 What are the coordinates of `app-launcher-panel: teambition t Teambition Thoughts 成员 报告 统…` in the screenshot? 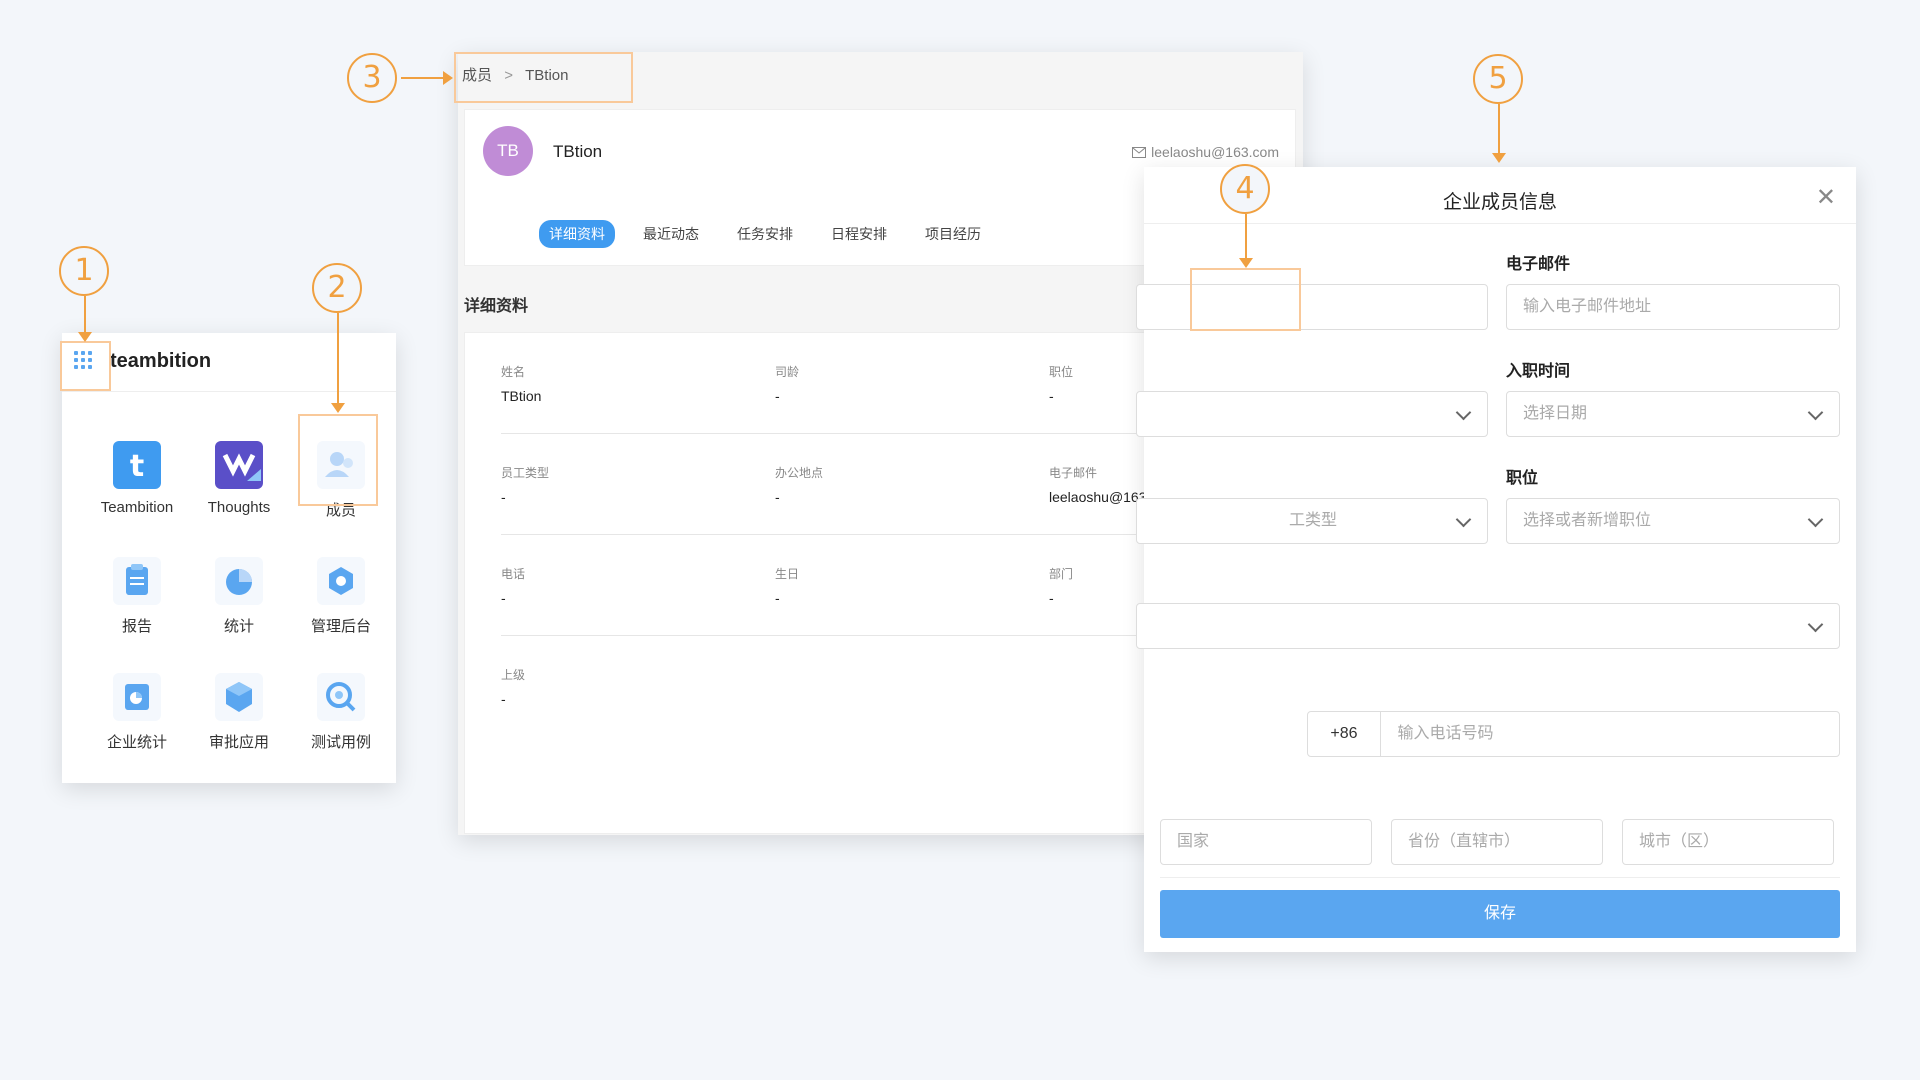 It's located at (229, 558).